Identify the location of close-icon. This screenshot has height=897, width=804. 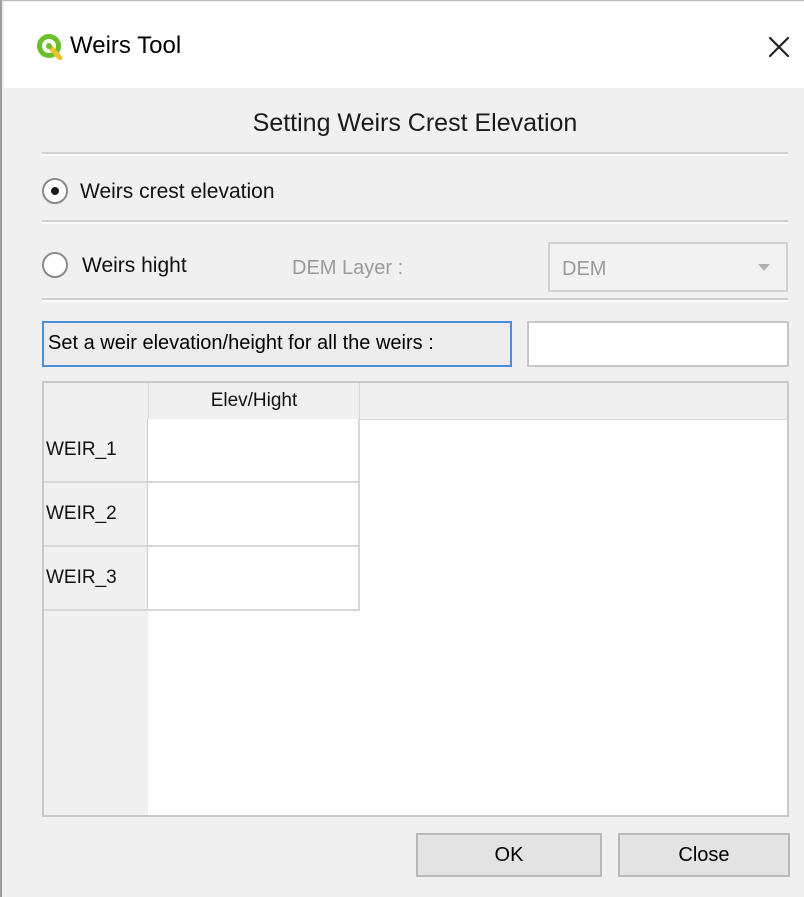
(779, 47).